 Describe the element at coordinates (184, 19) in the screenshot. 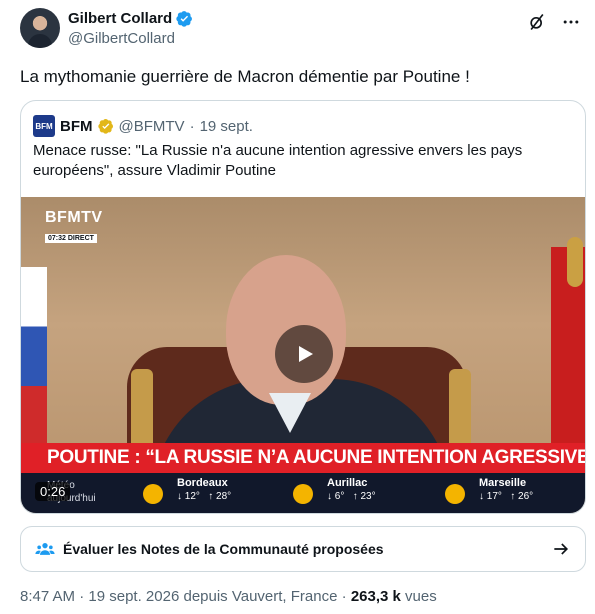

I see `verified-badge-icon` at that location.